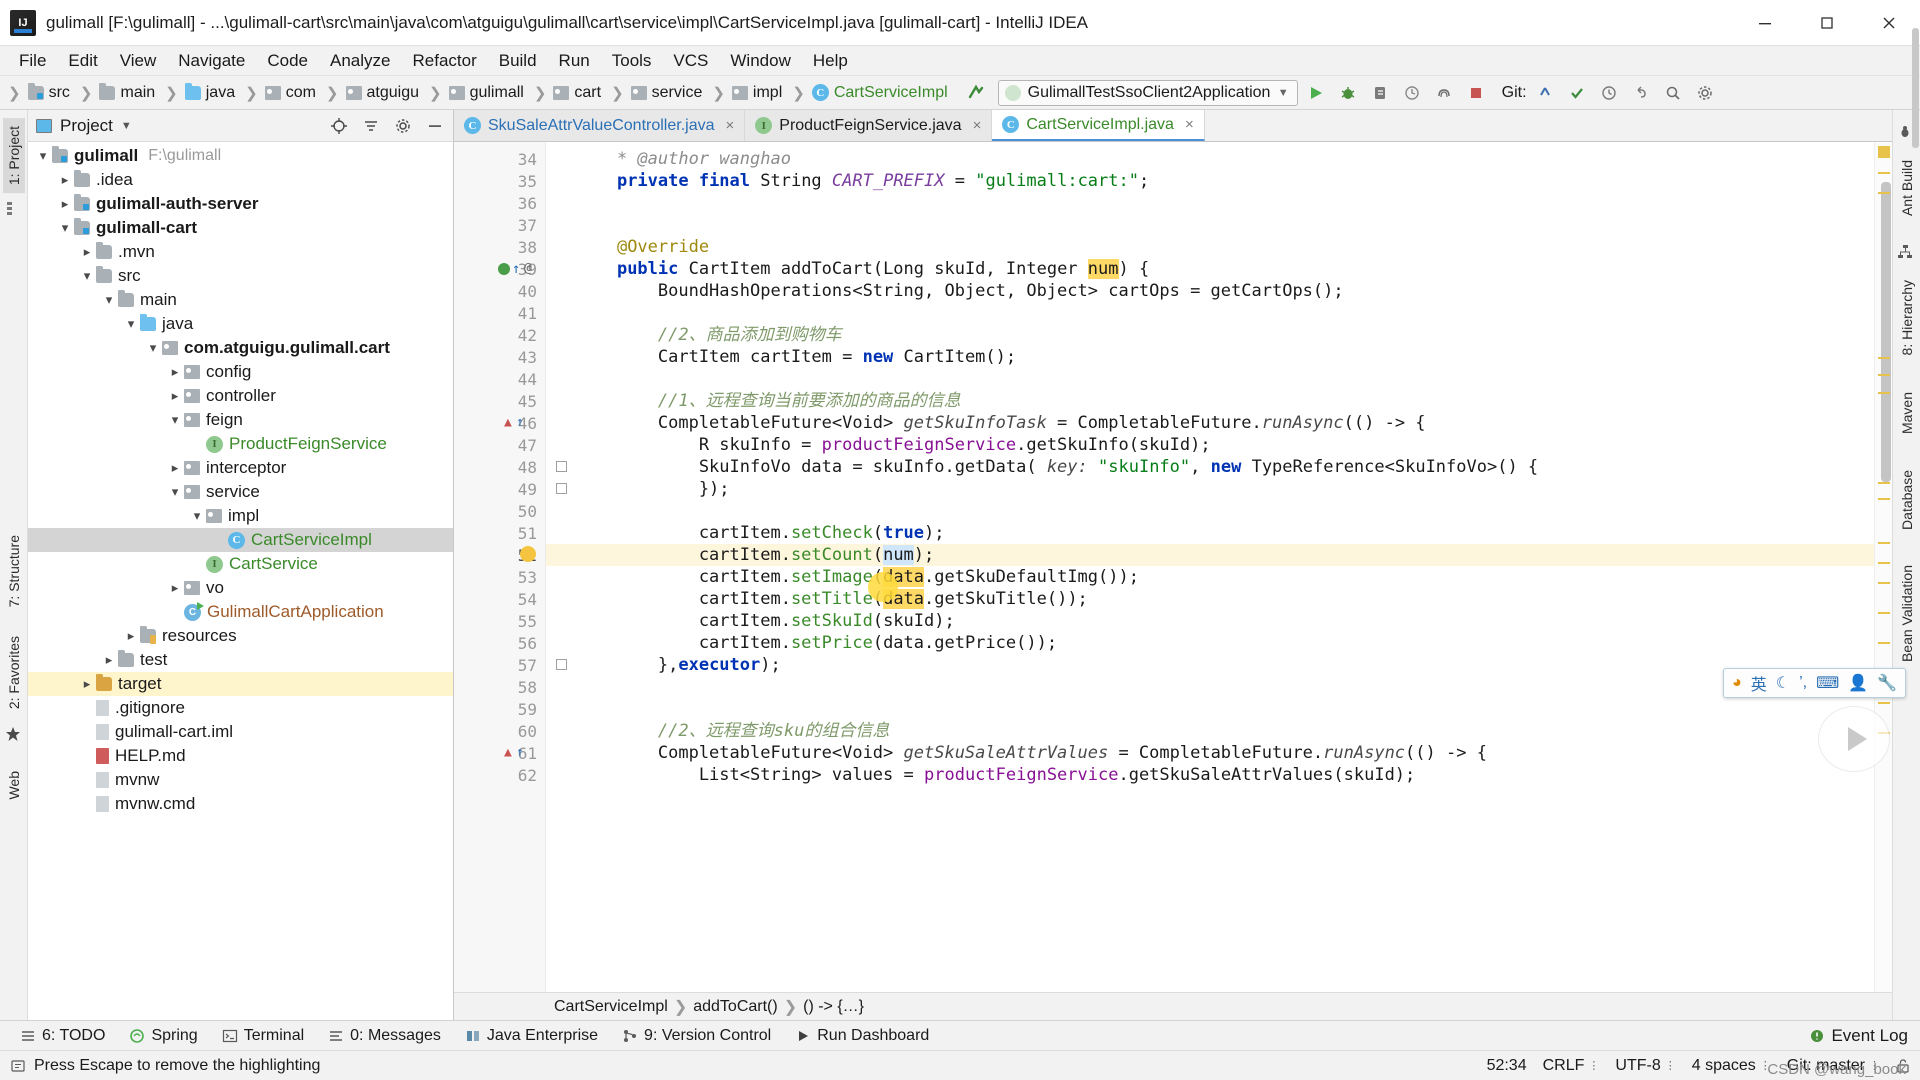  Describe the element at coordinates (1098, 125) in the screenshot. I see `editor-tab-cartserviceimpl: C CartServiceImpl.java ×` at that location.